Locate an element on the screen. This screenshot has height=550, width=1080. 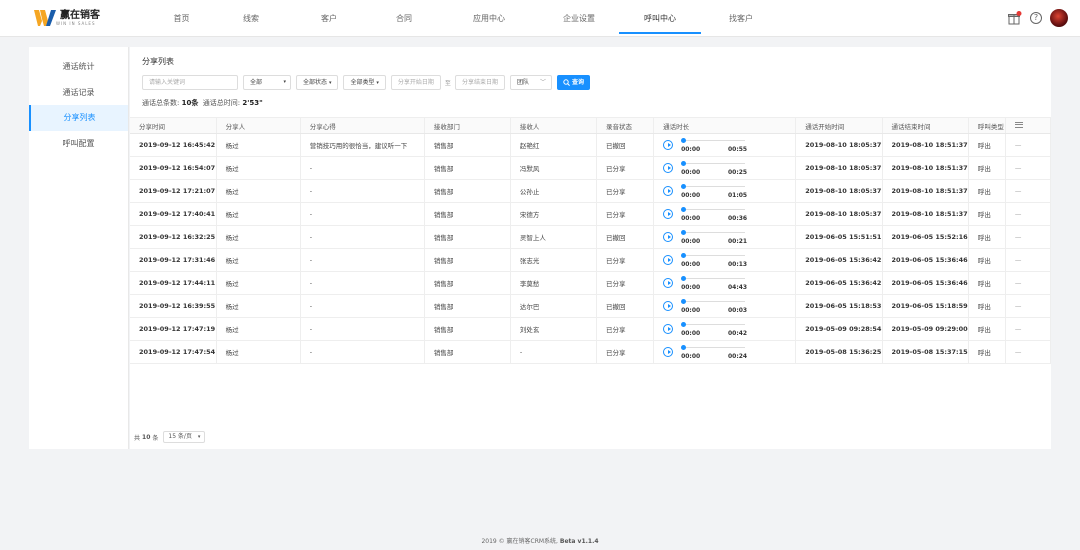
audio-progress: 00:00 00:24 is located at coordinates (714, 352).